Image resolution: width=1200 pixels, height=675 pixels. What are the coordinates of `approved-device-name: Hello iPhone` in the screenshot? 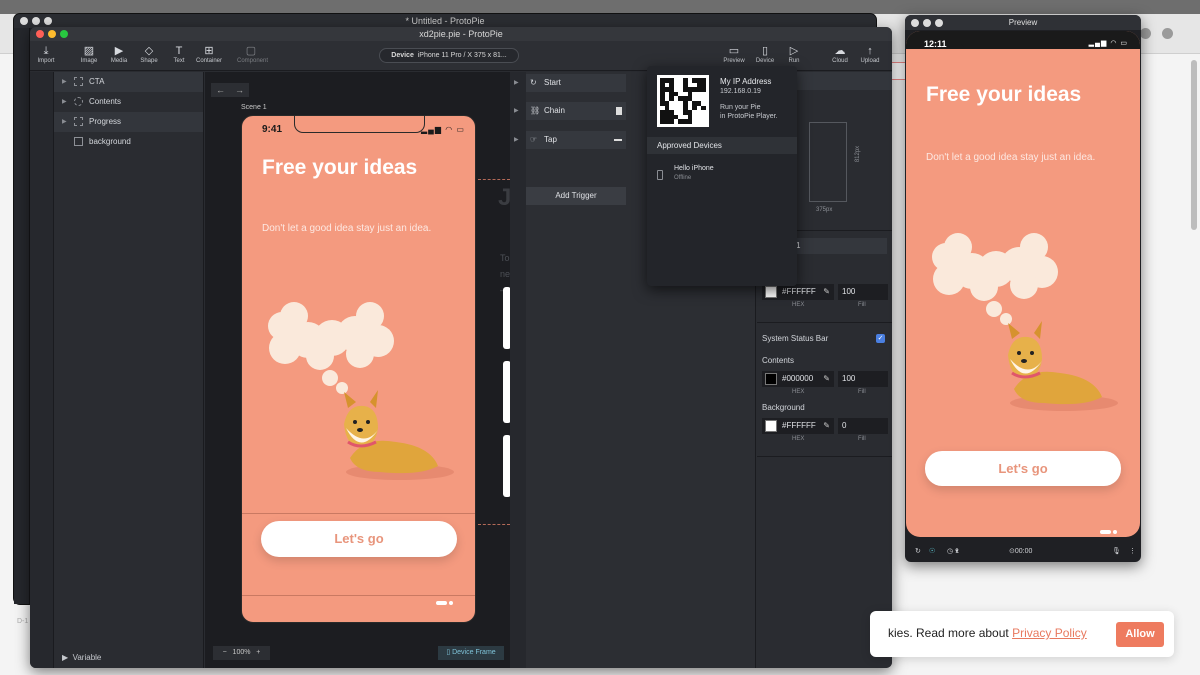 It's located at (694, 168).